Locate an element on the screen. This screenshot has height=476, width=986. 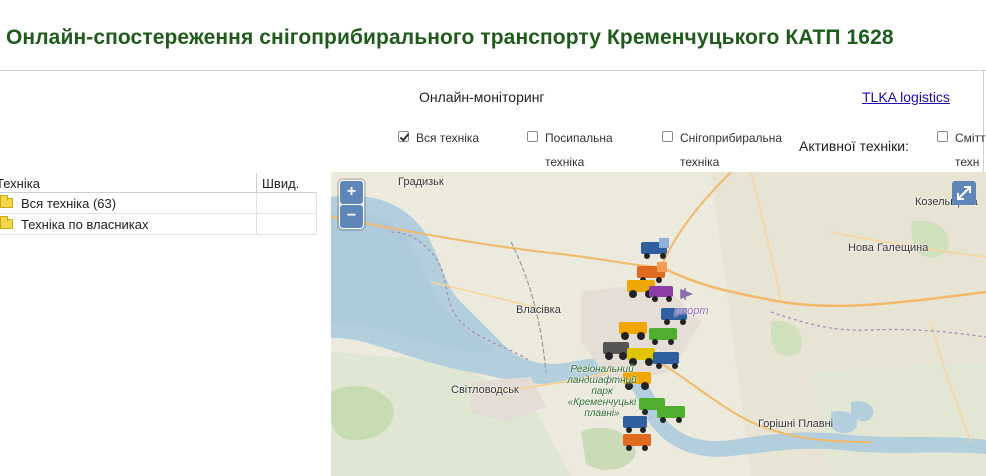
active-vehicles-label: Активної техніки: is located at coordinates (854, 146).